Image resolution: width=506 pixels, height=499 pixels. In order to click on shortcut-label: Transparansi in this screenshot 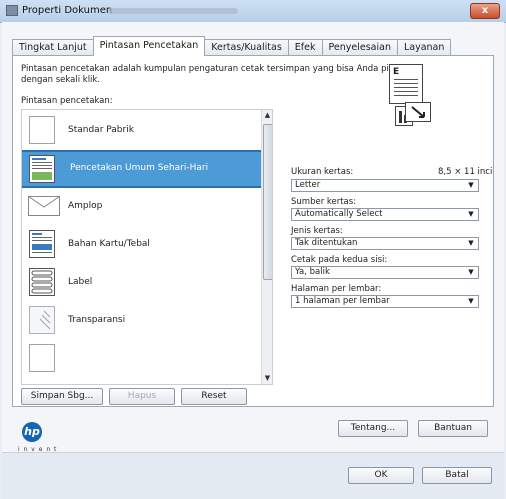, I will do `click(97, 320)`.